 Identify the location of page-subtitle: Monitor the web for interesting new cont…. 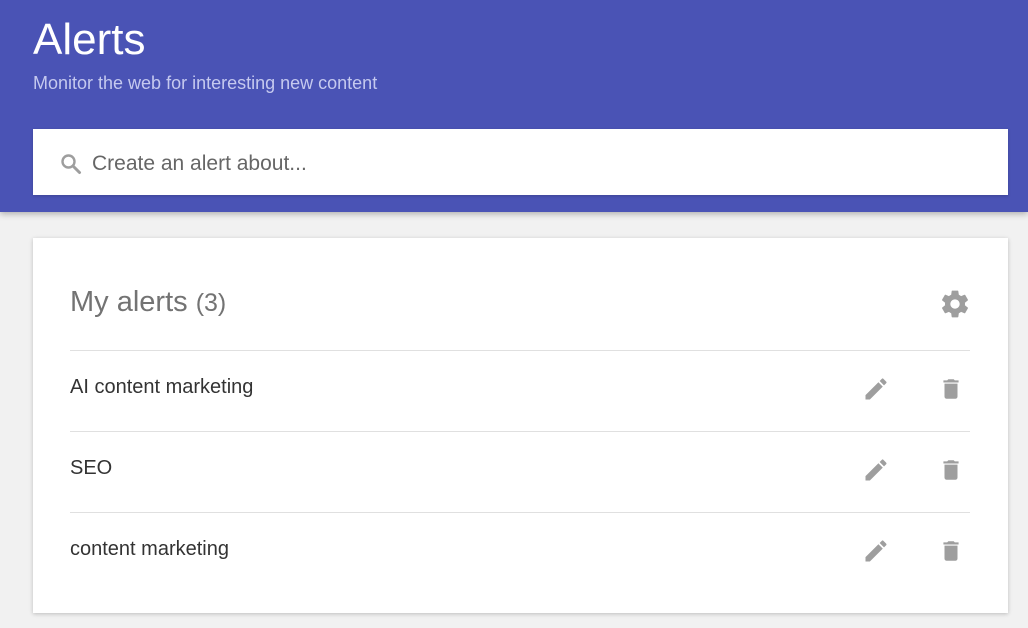
(205, 83).